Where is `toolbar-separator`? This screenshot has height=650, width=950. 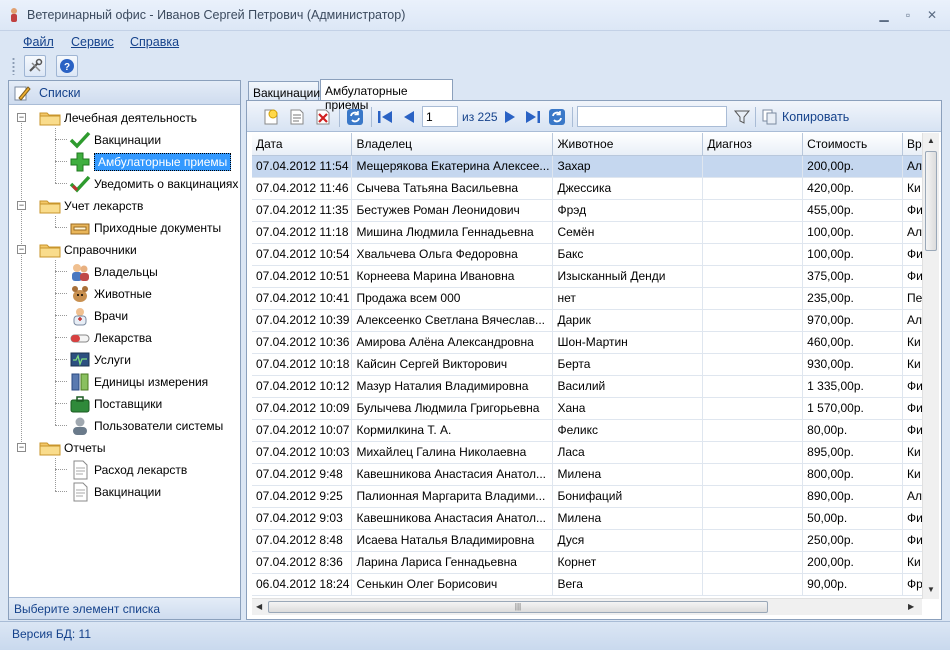 toolbar-separator is located at coordinates (755, 117).